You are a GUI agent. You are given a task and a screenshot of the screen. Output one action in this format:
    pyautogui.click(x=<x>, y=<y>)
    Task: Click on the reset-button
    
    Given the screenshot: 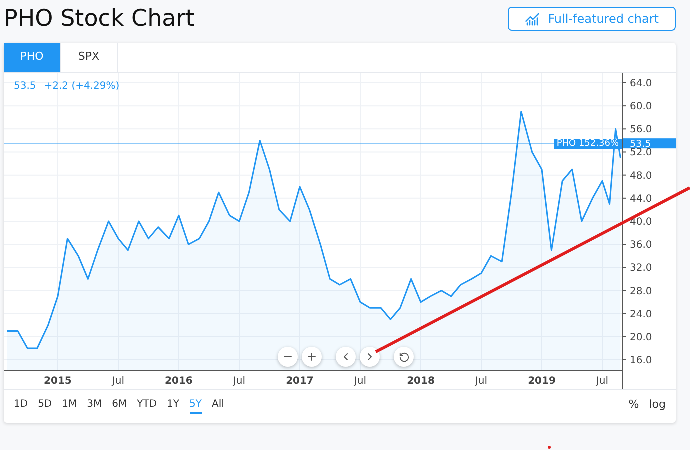 What is the action you would take?
    pyautogui.click(x=404, y=357)
    